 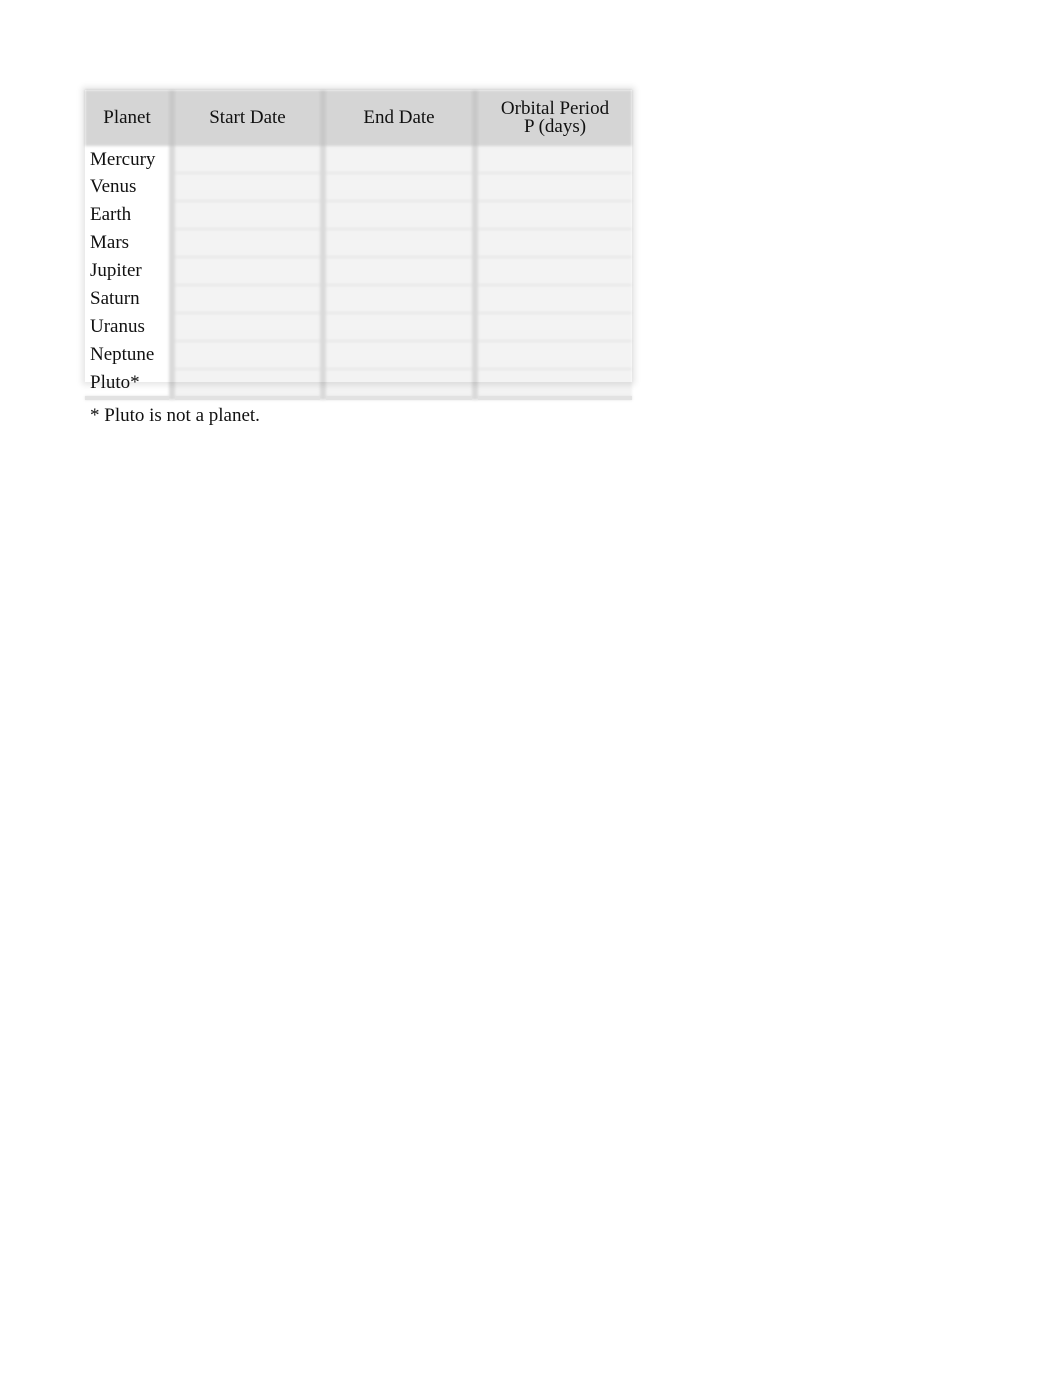 I want to click on table-row: Mars, so click(x=358, y=243).